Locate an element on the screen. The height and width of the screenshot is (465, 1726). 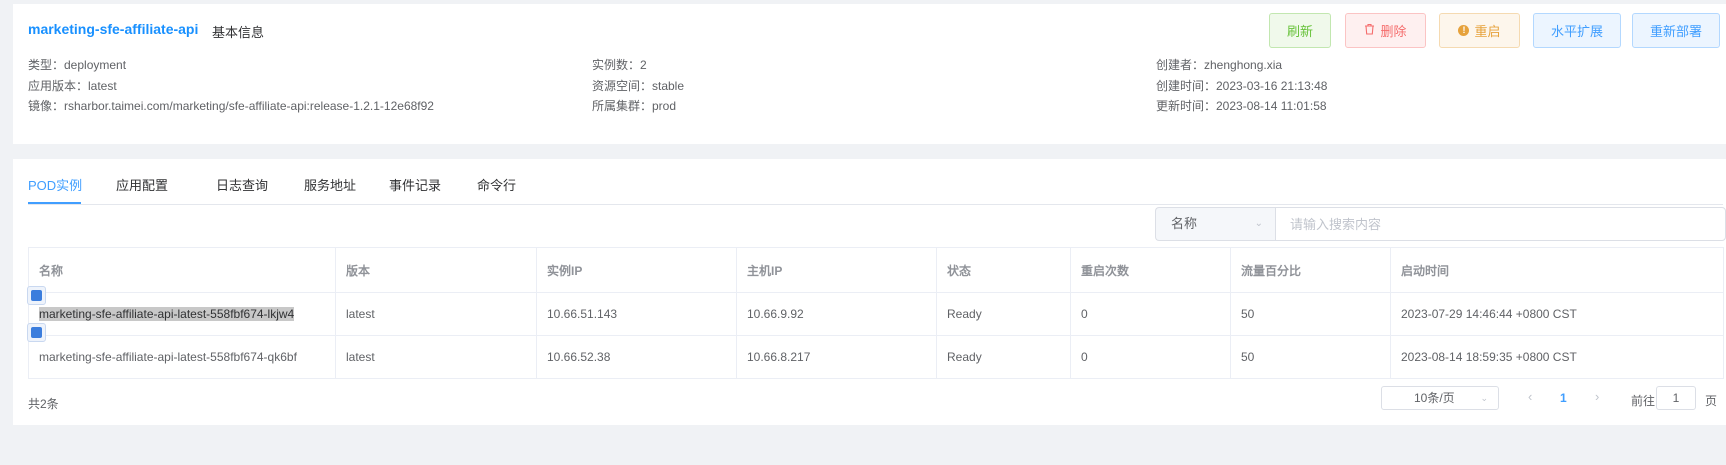
section-title: 基本信息 is located at coordinates (238, 32).